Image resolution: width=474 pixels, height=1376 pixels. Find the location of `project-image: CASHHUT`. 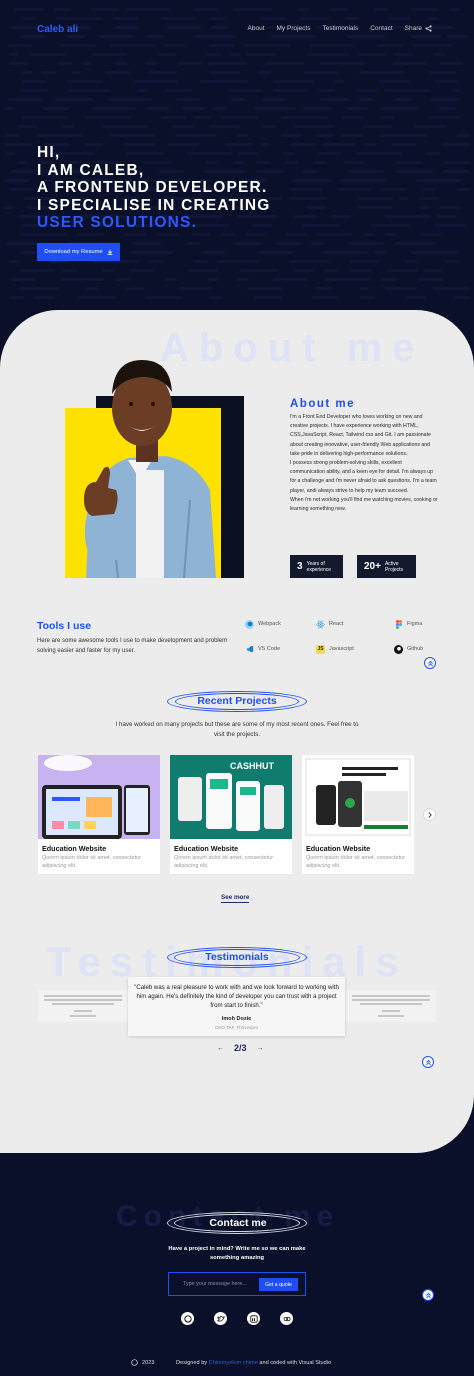

project-image: CASHHUT is located at coordinates (231, 797).